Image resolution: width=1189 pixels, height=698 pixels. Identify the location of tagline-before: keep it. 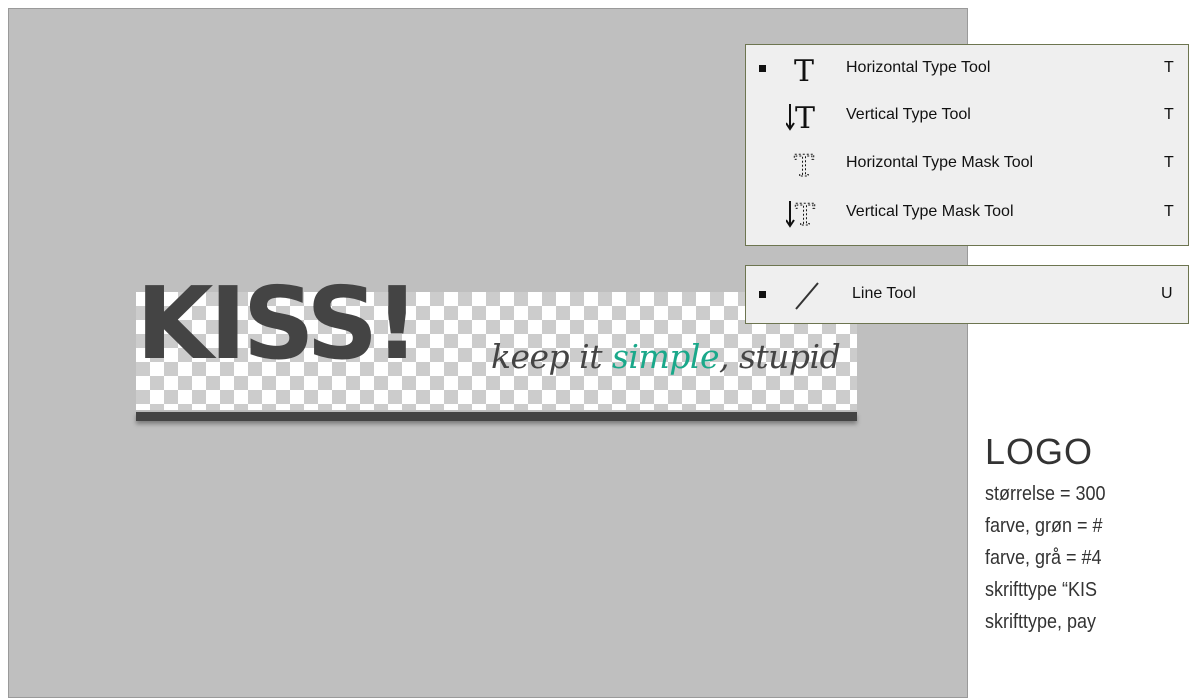
(551, 356).